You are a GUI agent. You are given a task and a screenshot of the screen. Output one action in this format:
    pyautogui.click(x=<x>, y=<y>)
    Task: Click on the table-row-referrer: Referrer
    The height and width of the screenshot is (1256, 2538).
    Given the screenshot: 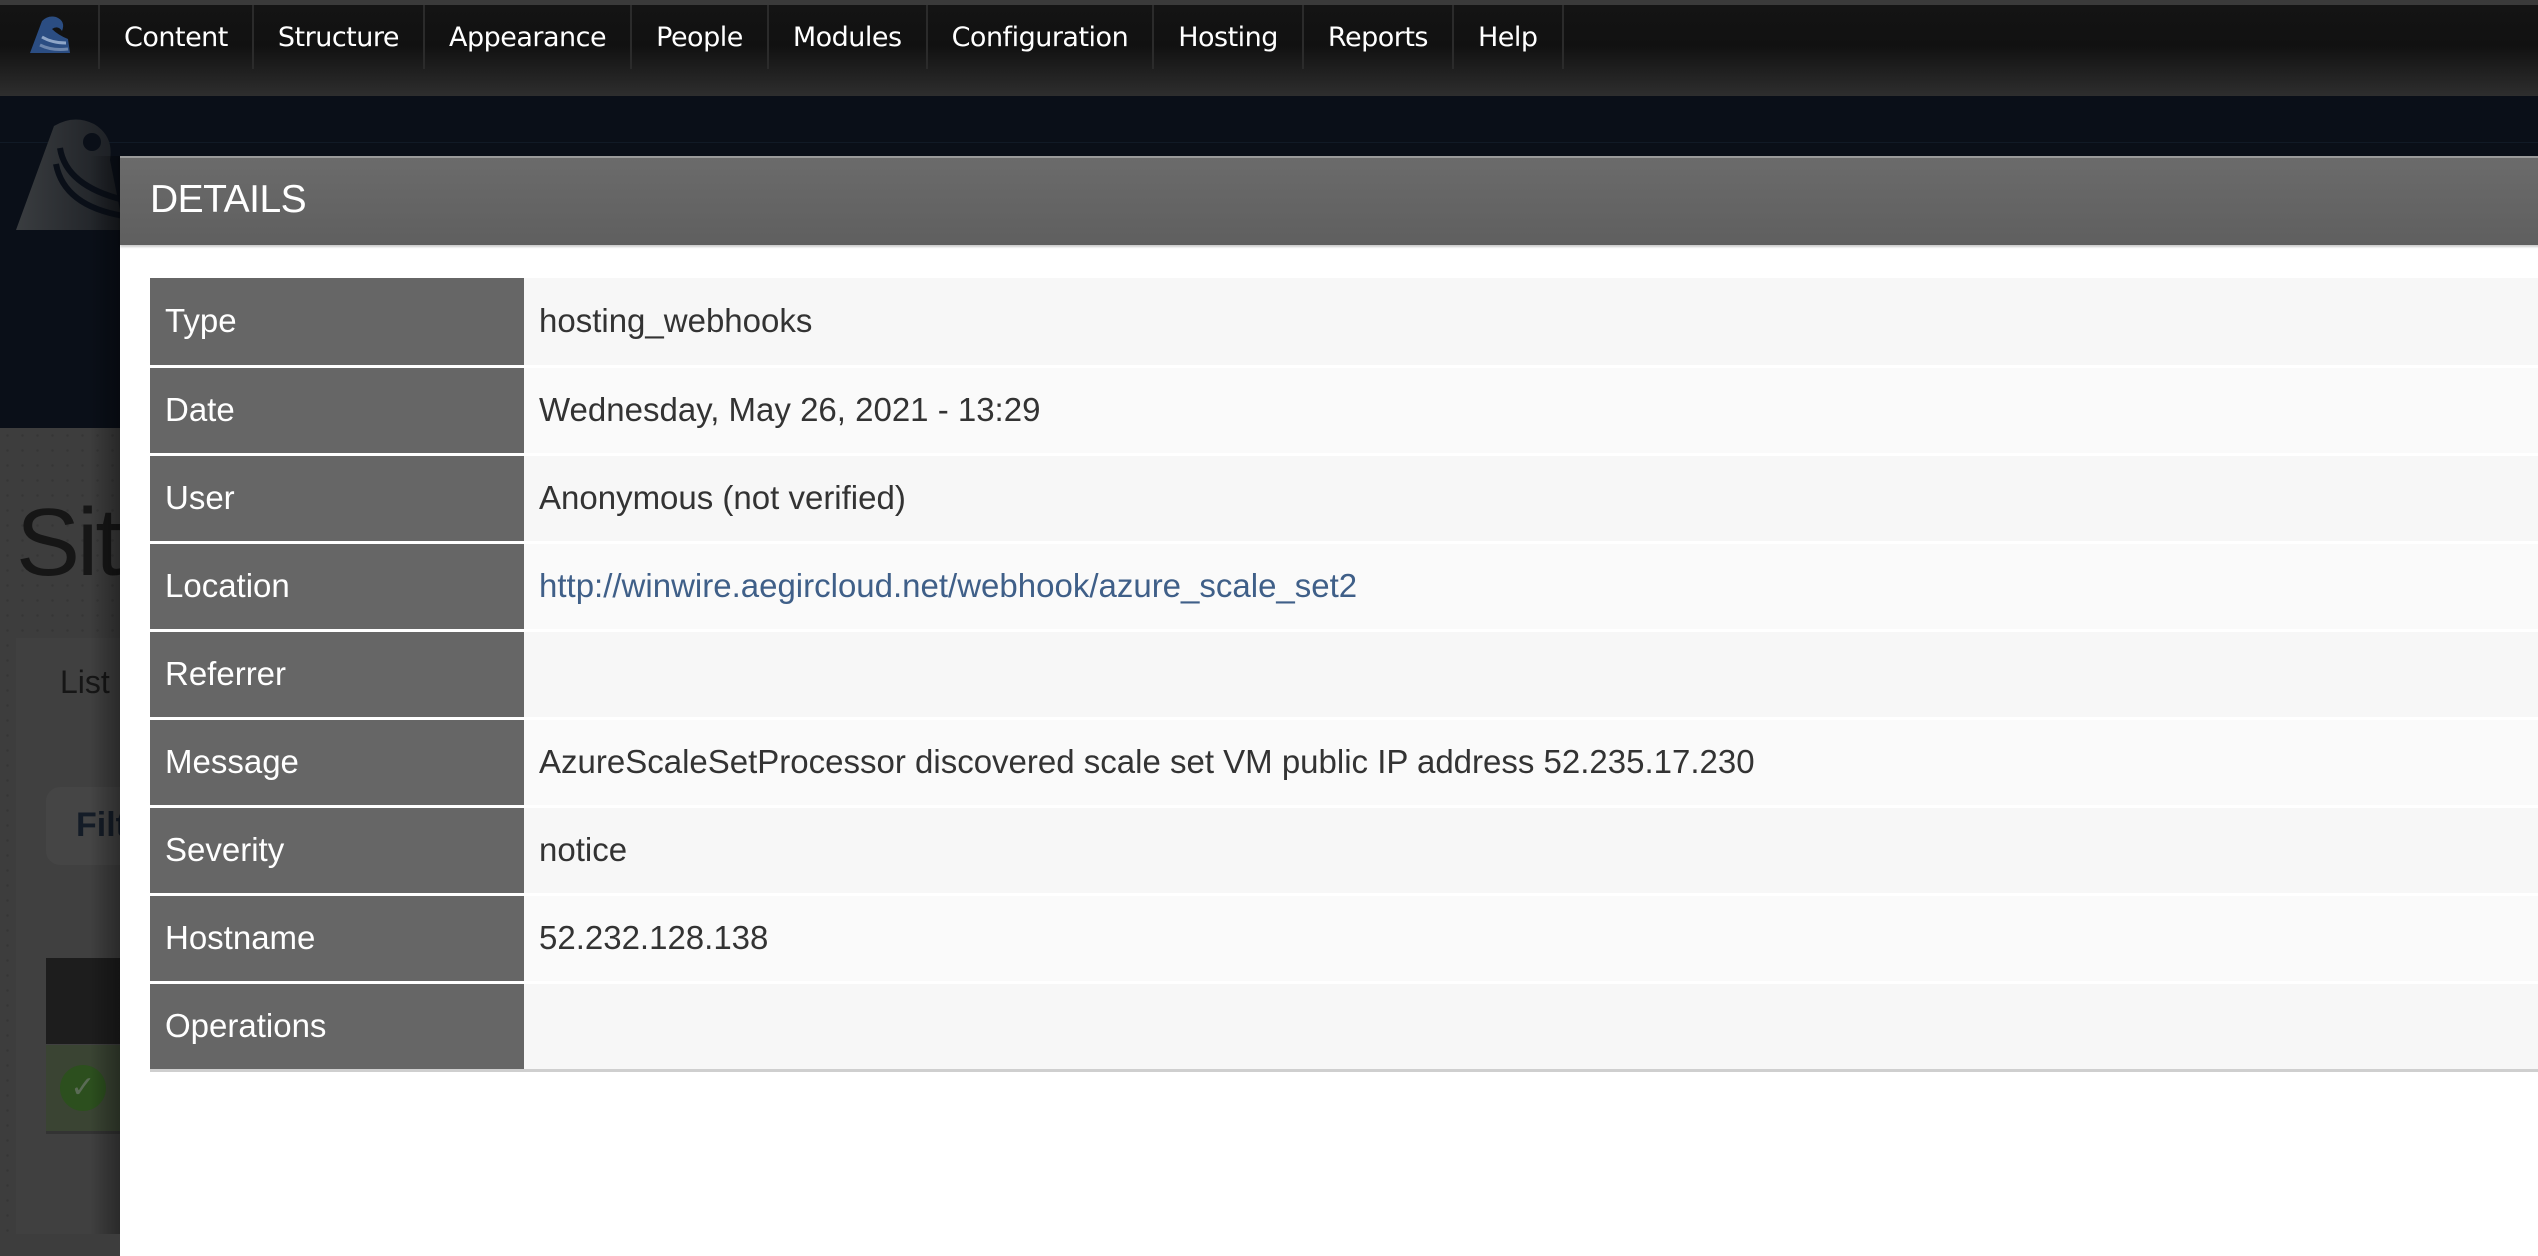 What is the action you would take?
    pyautogui.click(x=1344, y=675)
    